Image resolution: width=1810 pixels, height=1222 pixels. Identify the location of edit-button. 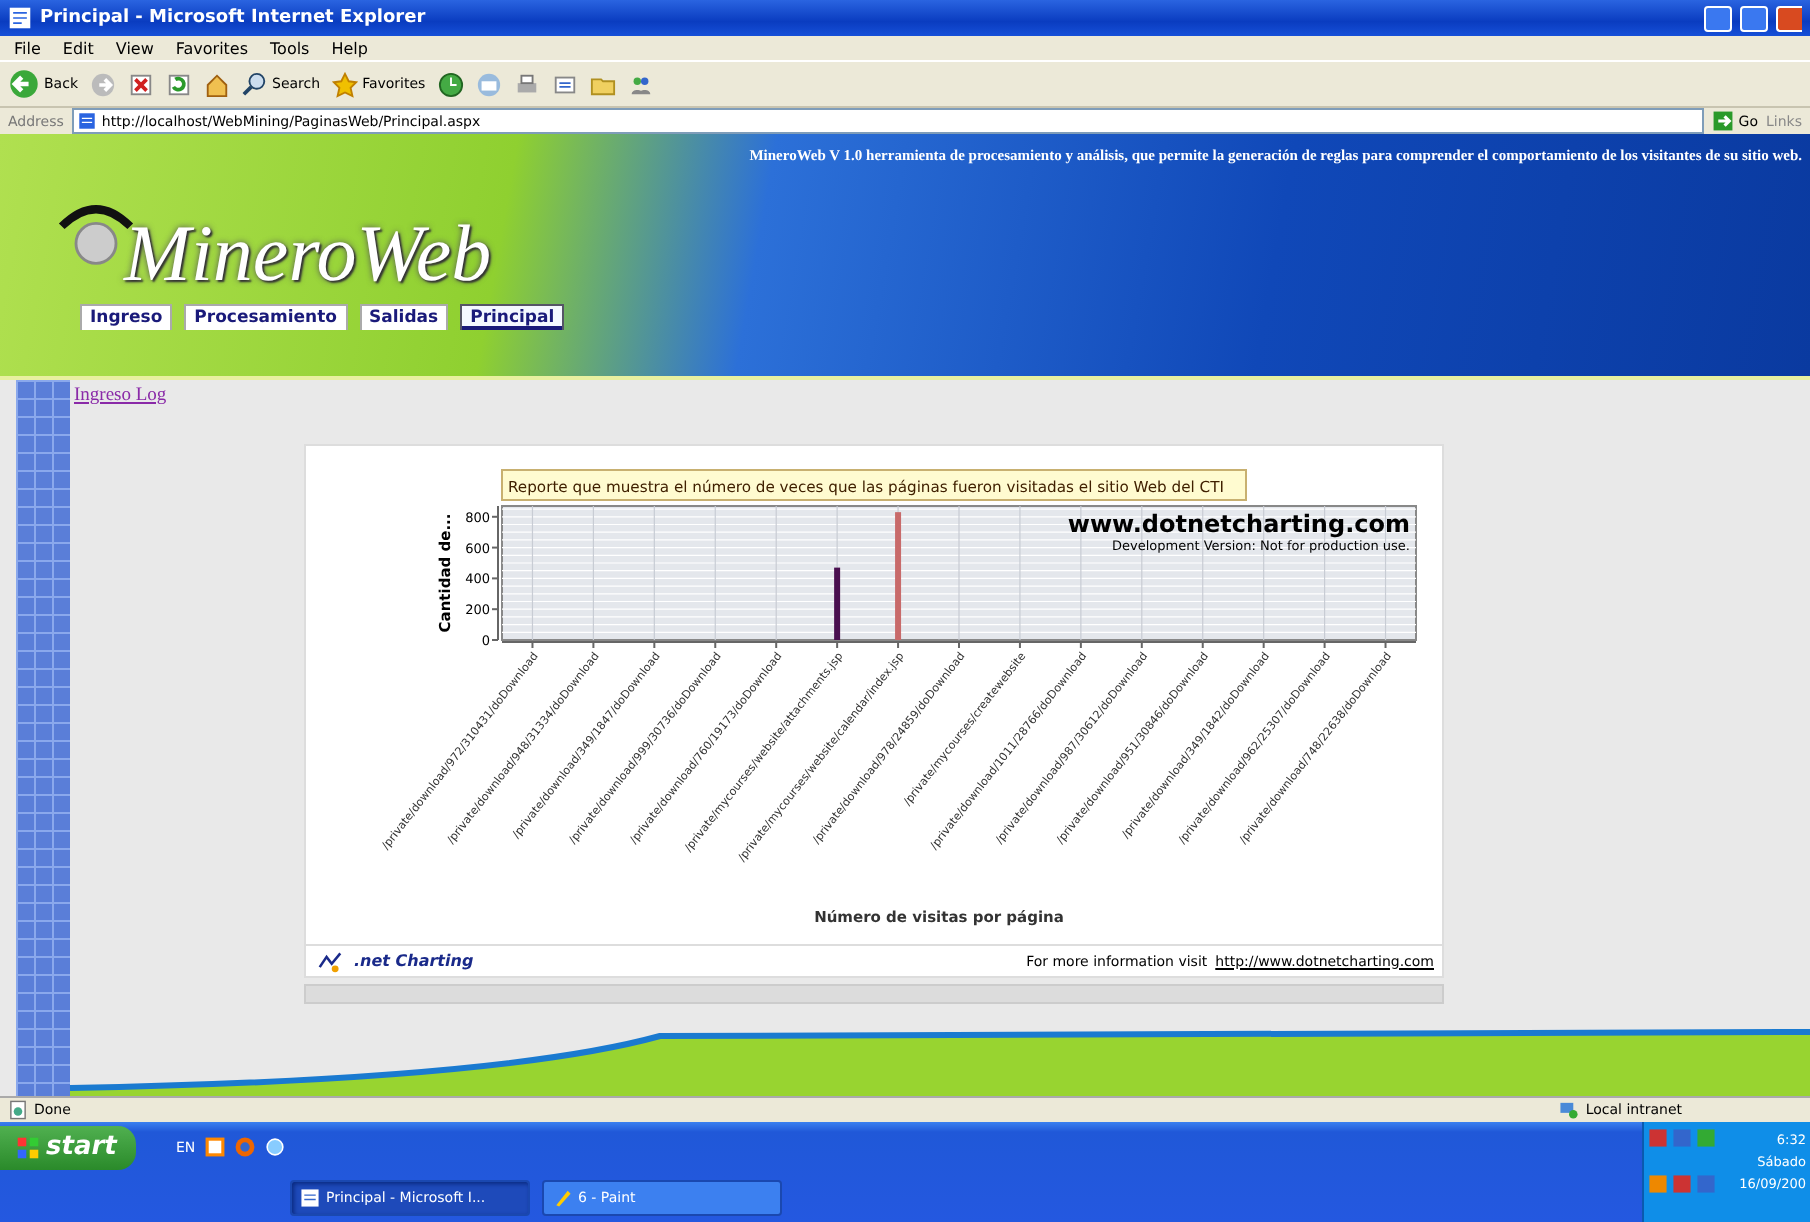
(564, 84).